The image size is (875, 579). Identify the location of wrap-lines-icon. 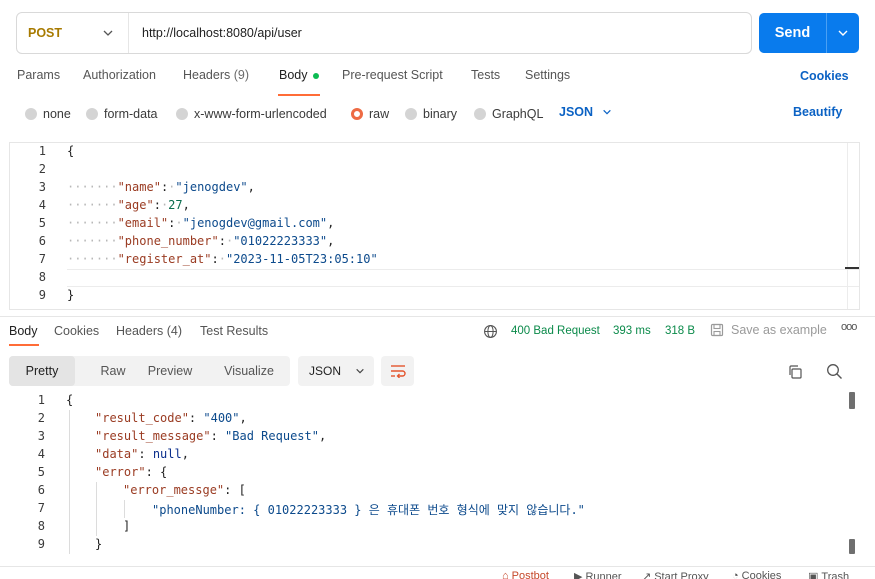
(398, 371).